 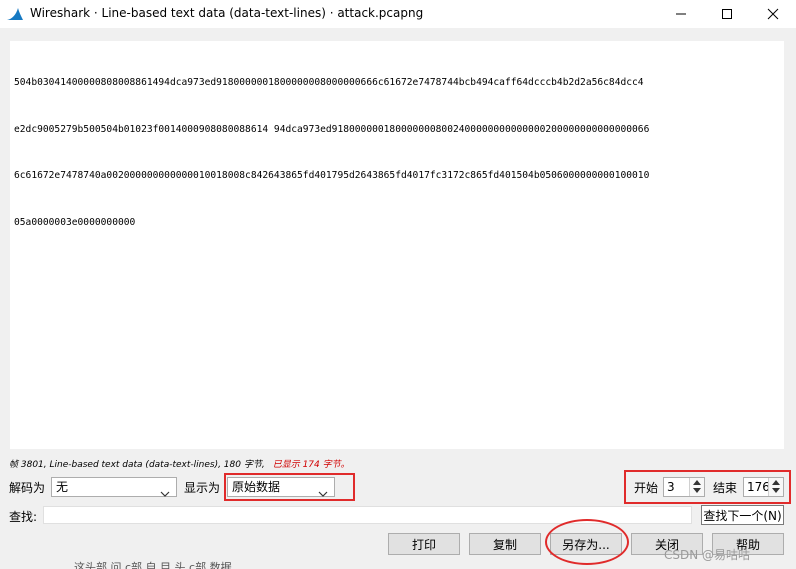 I want to click on end-spinbox: 176, so click(x=763, y=487).